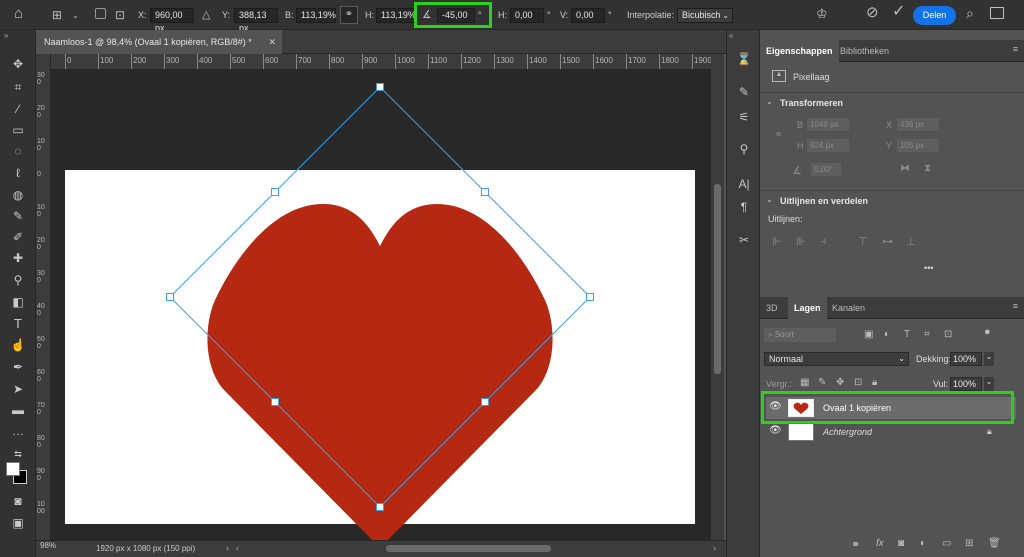  Describe the element at coordinates (905, 168) in the screenshot. I see `flip-horizontal-icon: ⧓` at that location.